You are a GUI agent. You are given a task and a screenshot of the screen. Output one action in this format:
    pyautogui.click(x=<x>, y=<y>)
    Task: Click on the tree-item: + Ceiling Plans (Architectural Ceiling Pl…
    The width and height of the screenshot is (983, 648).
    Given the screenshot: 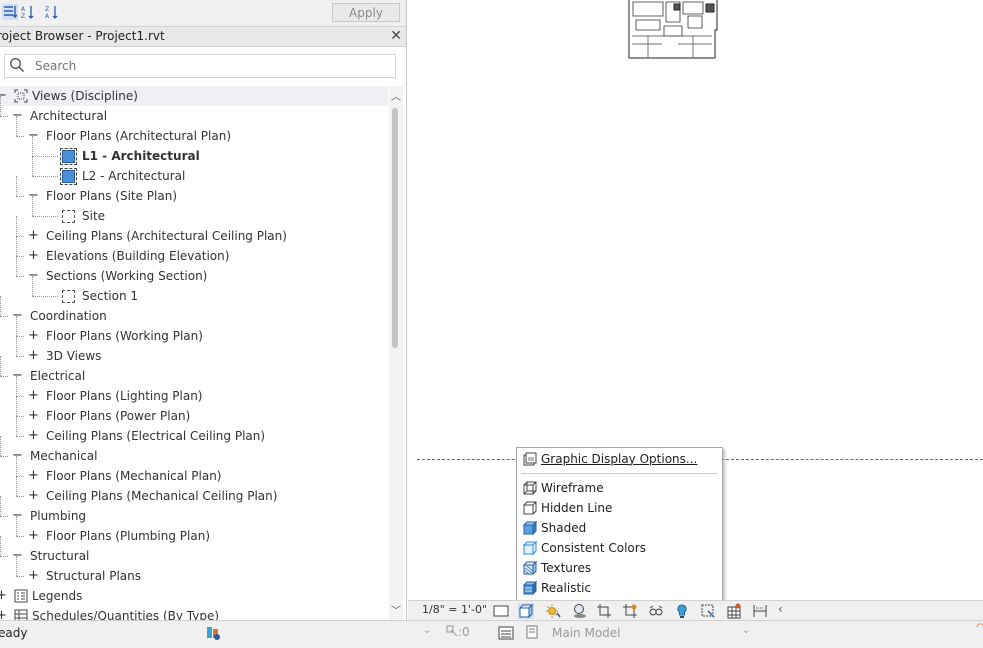 What is the action you would take?
    pyautogui.click(x=194, y=236)
    